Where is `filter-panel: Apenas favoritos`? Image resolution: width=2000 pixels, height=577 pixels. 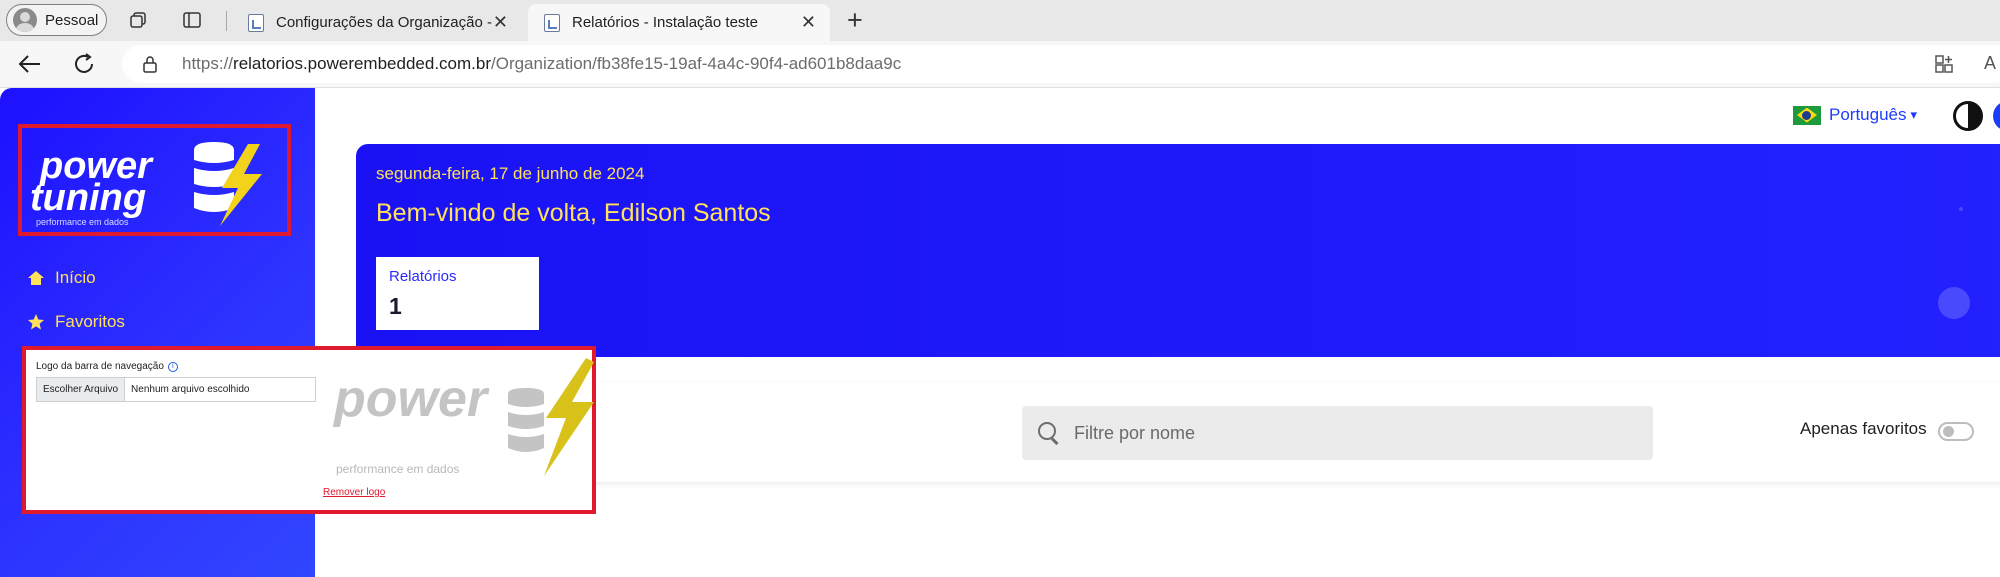
filter-panel: Apenas favoritos is located at coordinates (1178, 432).